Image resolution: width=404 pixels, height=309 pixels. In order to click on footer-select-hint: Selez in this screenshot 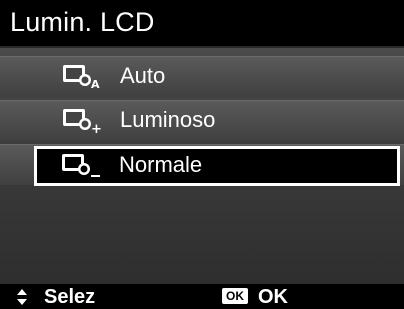, I will do `click(70, 297)`.